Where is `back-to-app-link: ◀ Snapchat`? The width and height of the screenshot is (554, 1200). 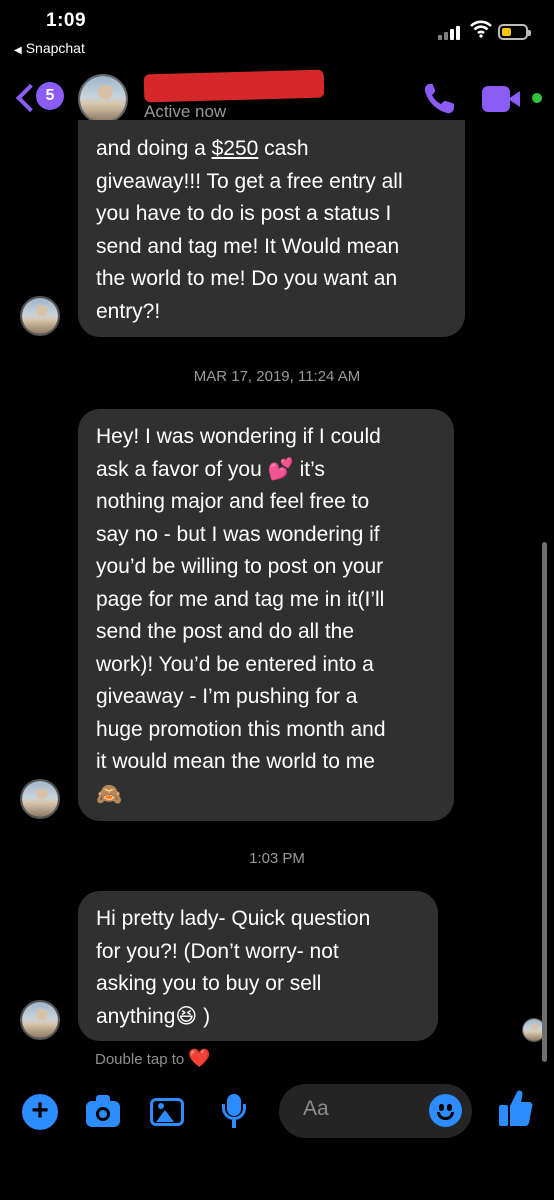
back-to-app-link: ◀ Snapchat is located at coordinates (49, 48).